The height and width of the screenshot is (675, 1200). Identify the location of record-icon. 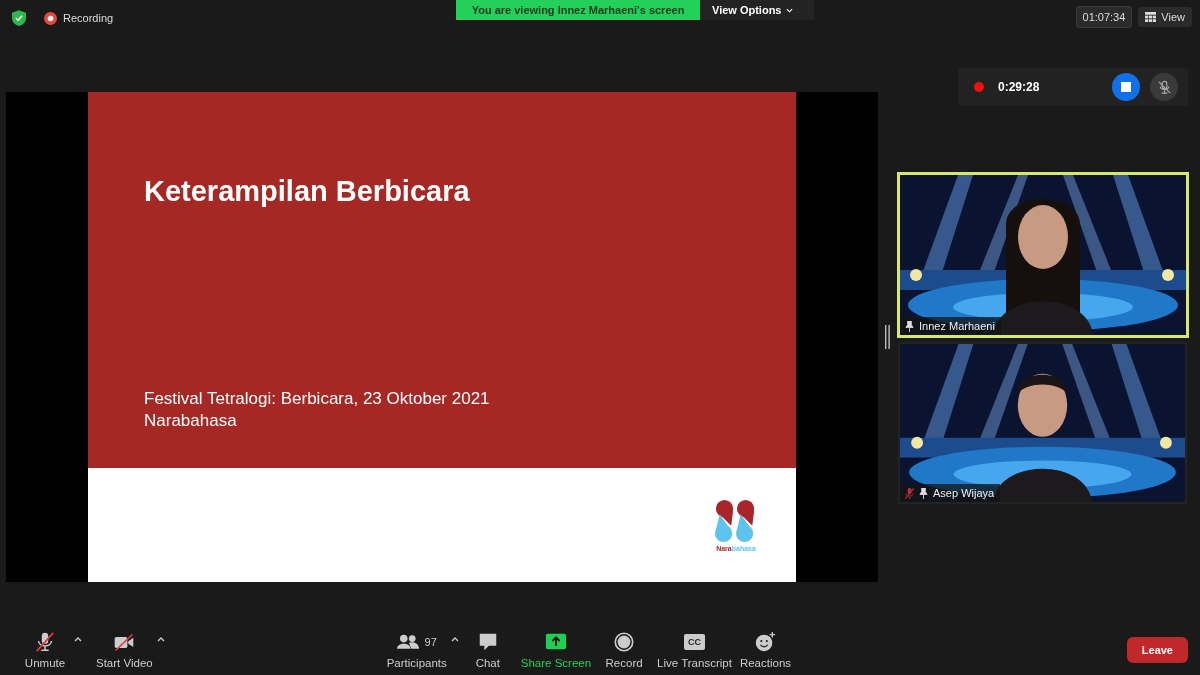
(624, 642).